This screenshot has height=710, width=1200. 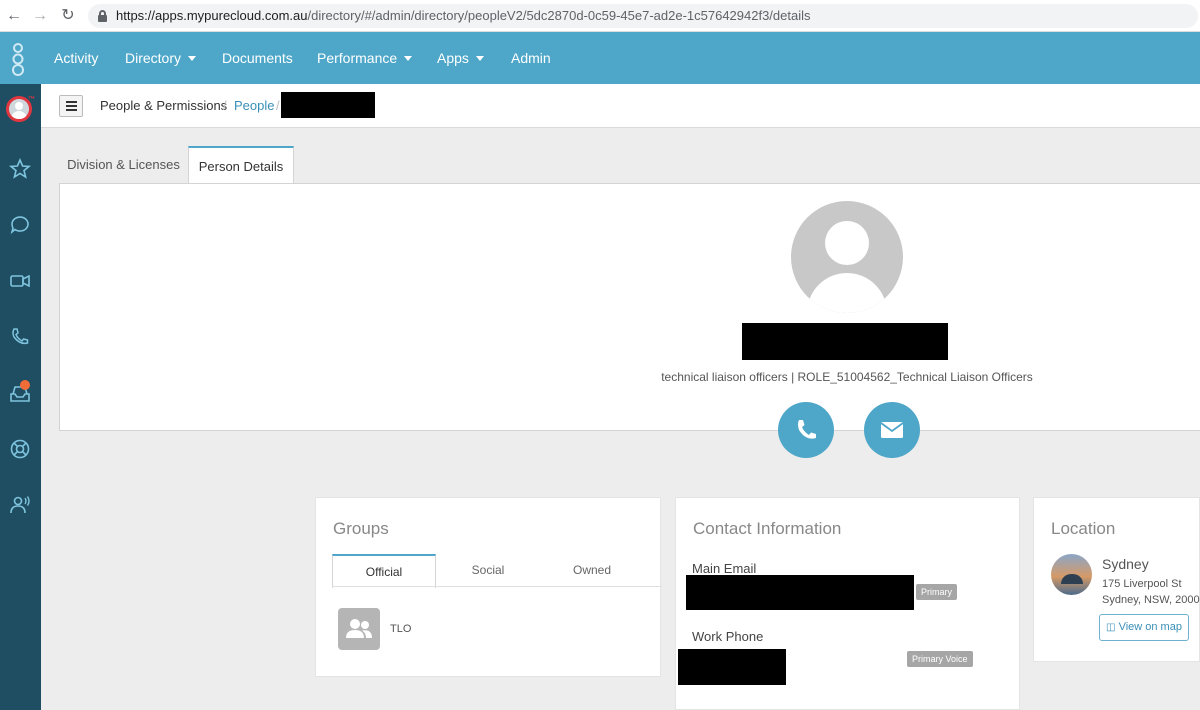 I want to click on back-icon: ←, so click(x=14, y=16).